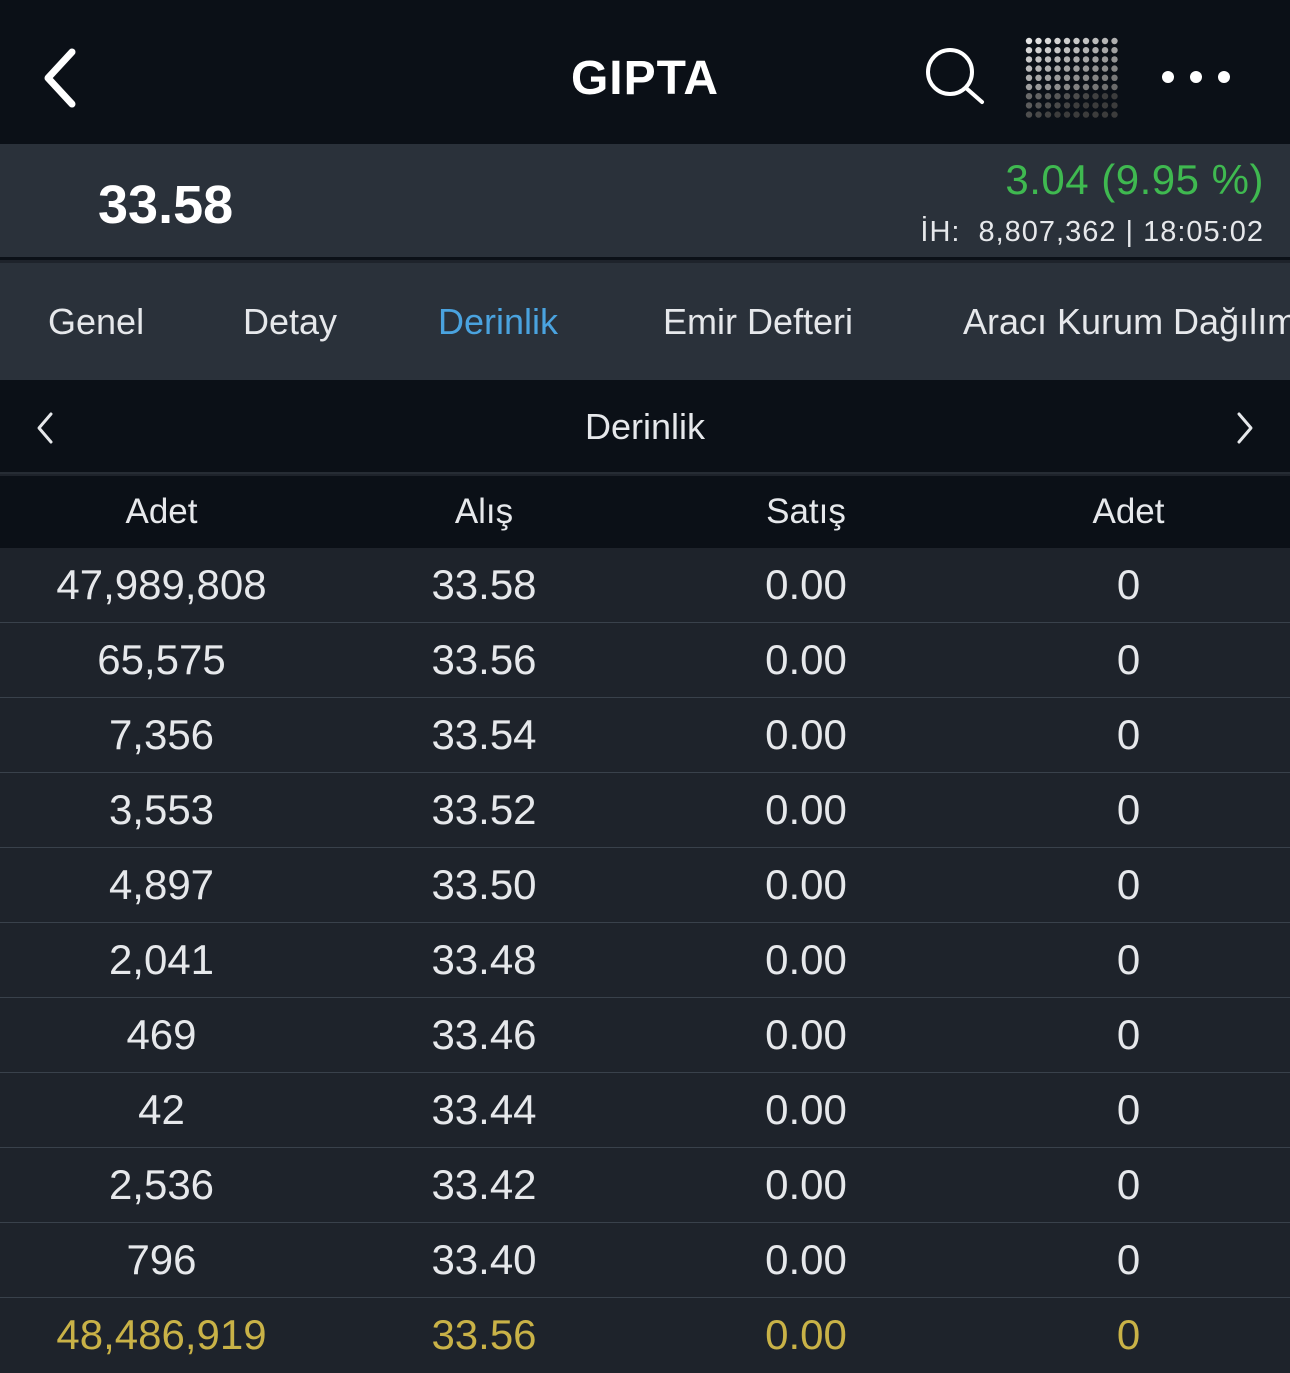 The image size is (1290, 1373). I want to click on bid-price-cell: 33.52, so click(484, 809).